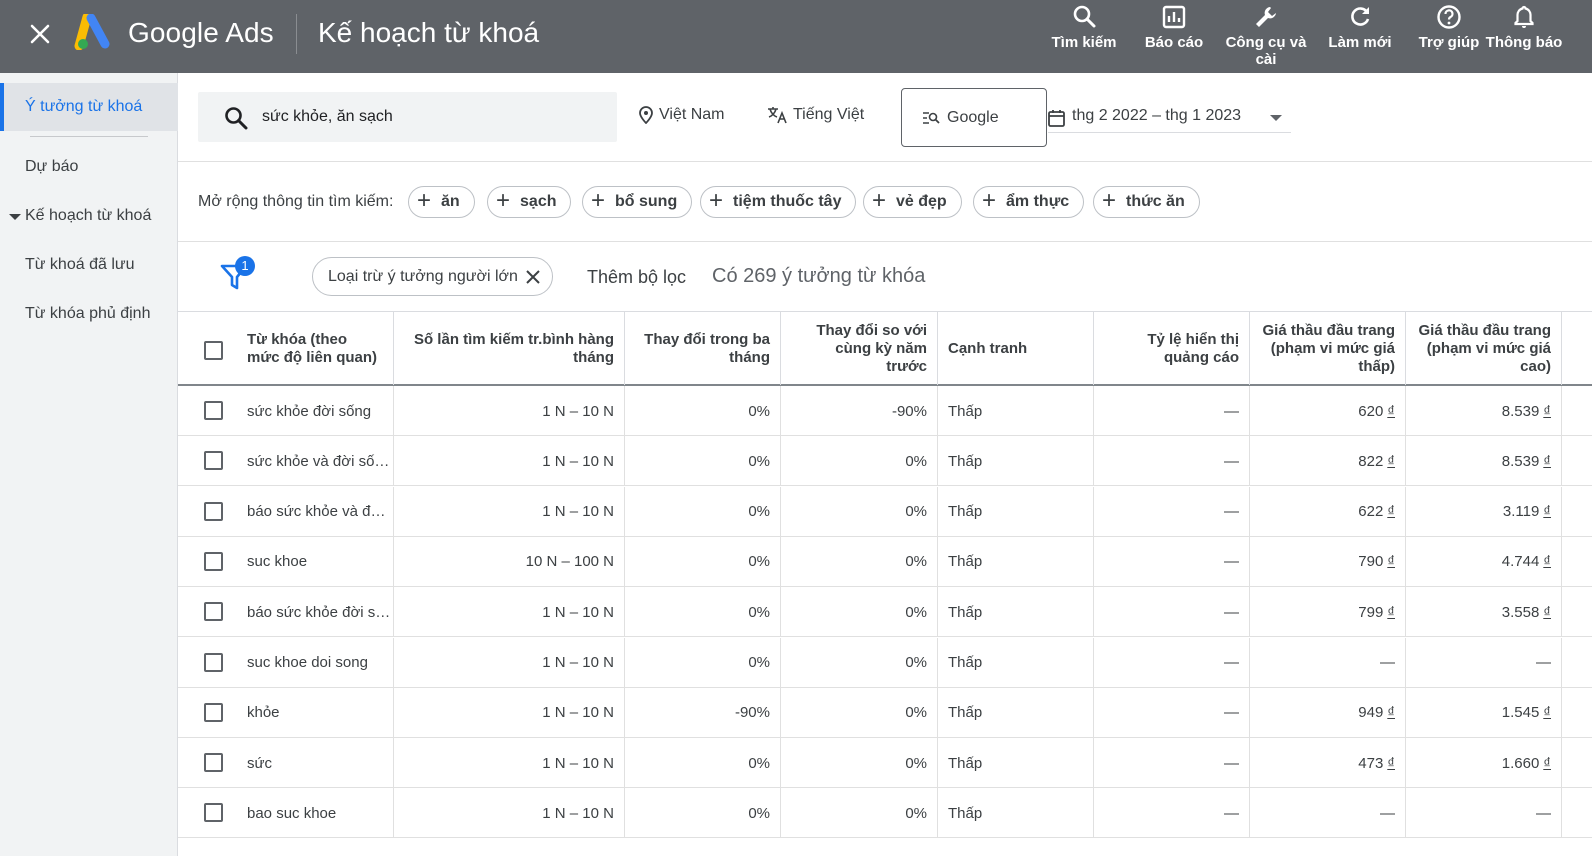 This screenshot has height=856, width=1592. Describe the element at coordinates (819, 276) in the screenshot. I see `keyword-idea-count: Có 269 ý tưởng từ khóa` at that location.